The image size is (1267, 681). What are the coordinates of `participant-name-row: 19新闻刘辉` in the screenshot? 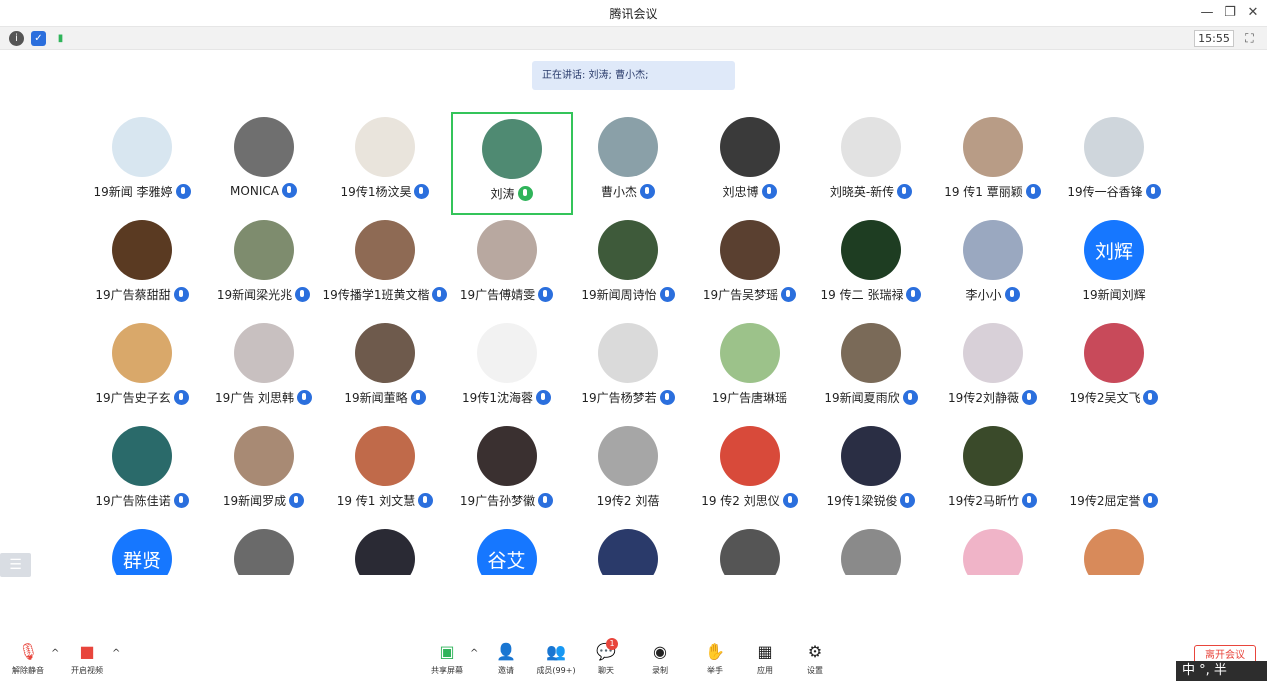 It's located at (1114, 294).